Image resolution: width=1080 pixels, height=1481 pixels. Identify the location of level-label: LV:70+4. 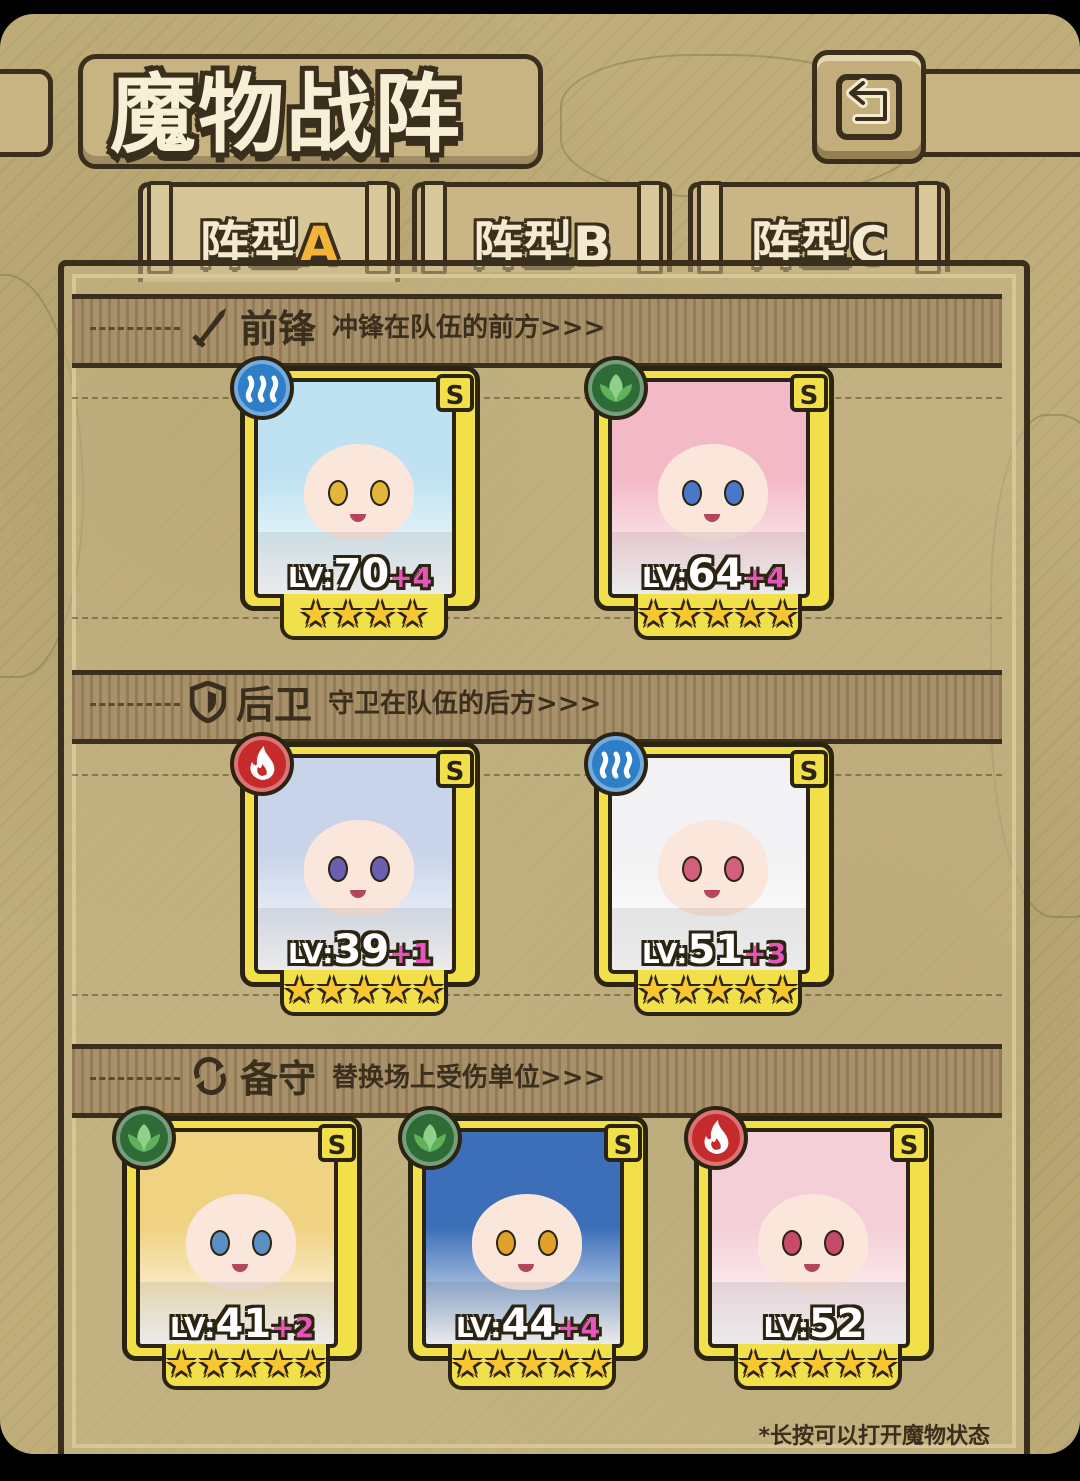
(360, 574).